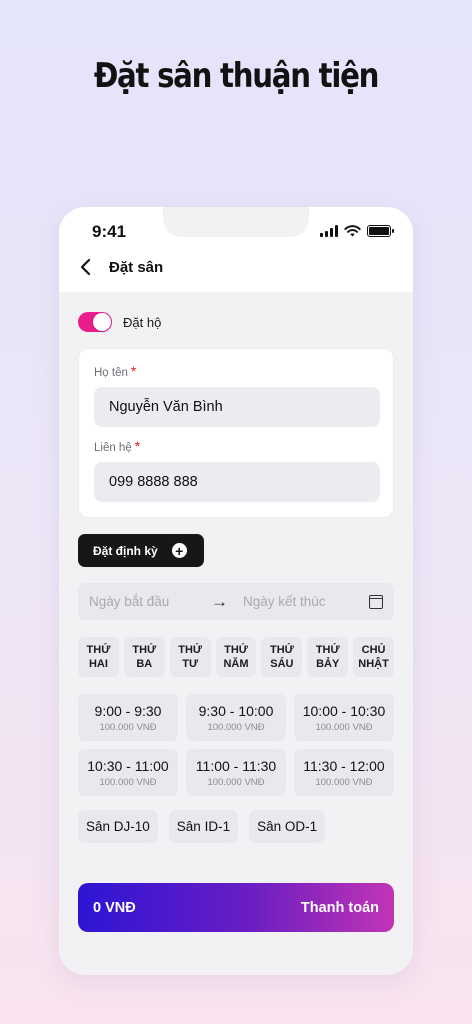 The height and width of the screenshot is (1024, 472). I want to click on back-button, so click(88, 267).